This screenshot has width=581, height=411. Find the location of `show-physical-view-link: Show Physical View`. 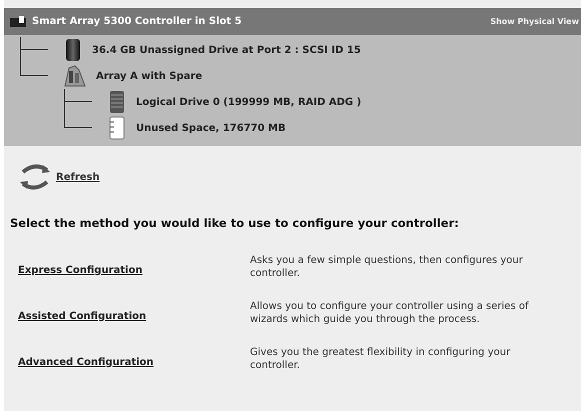

show-physical-view-link: Show Physical View is located at coordinates (535, 21).